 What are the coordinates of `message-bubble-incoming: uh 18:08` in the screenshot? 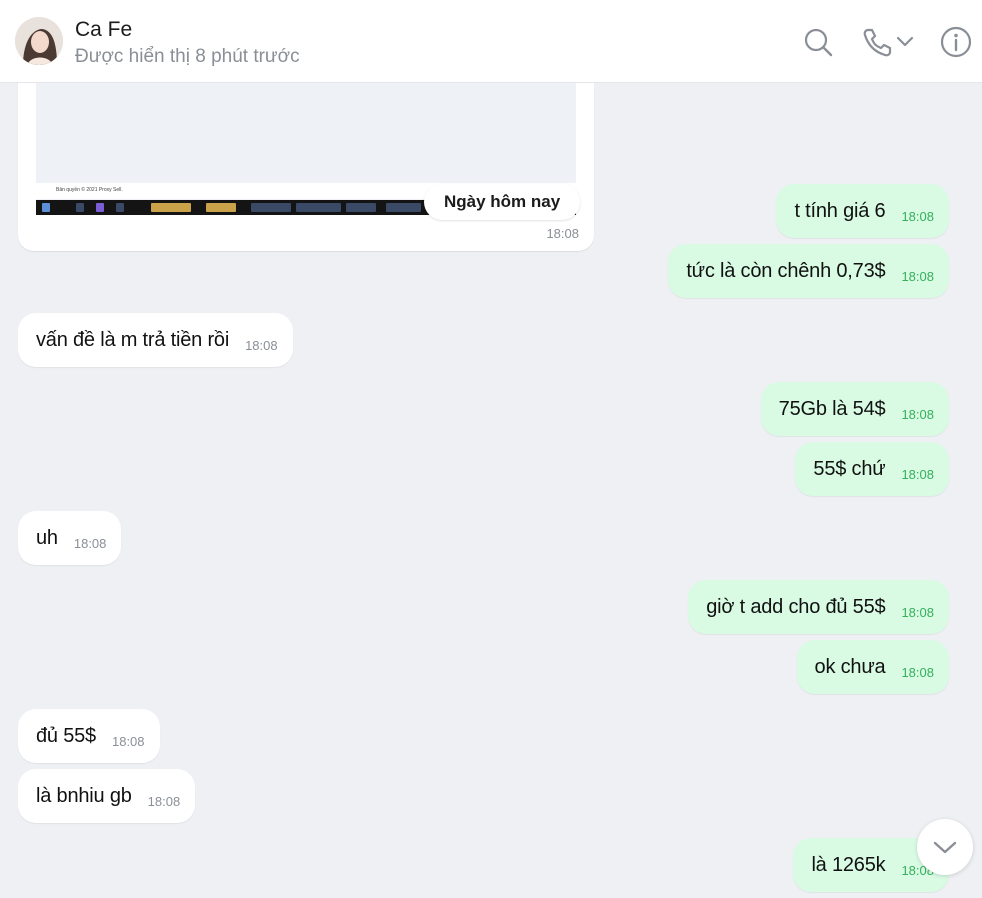 It's located at (70, 538).